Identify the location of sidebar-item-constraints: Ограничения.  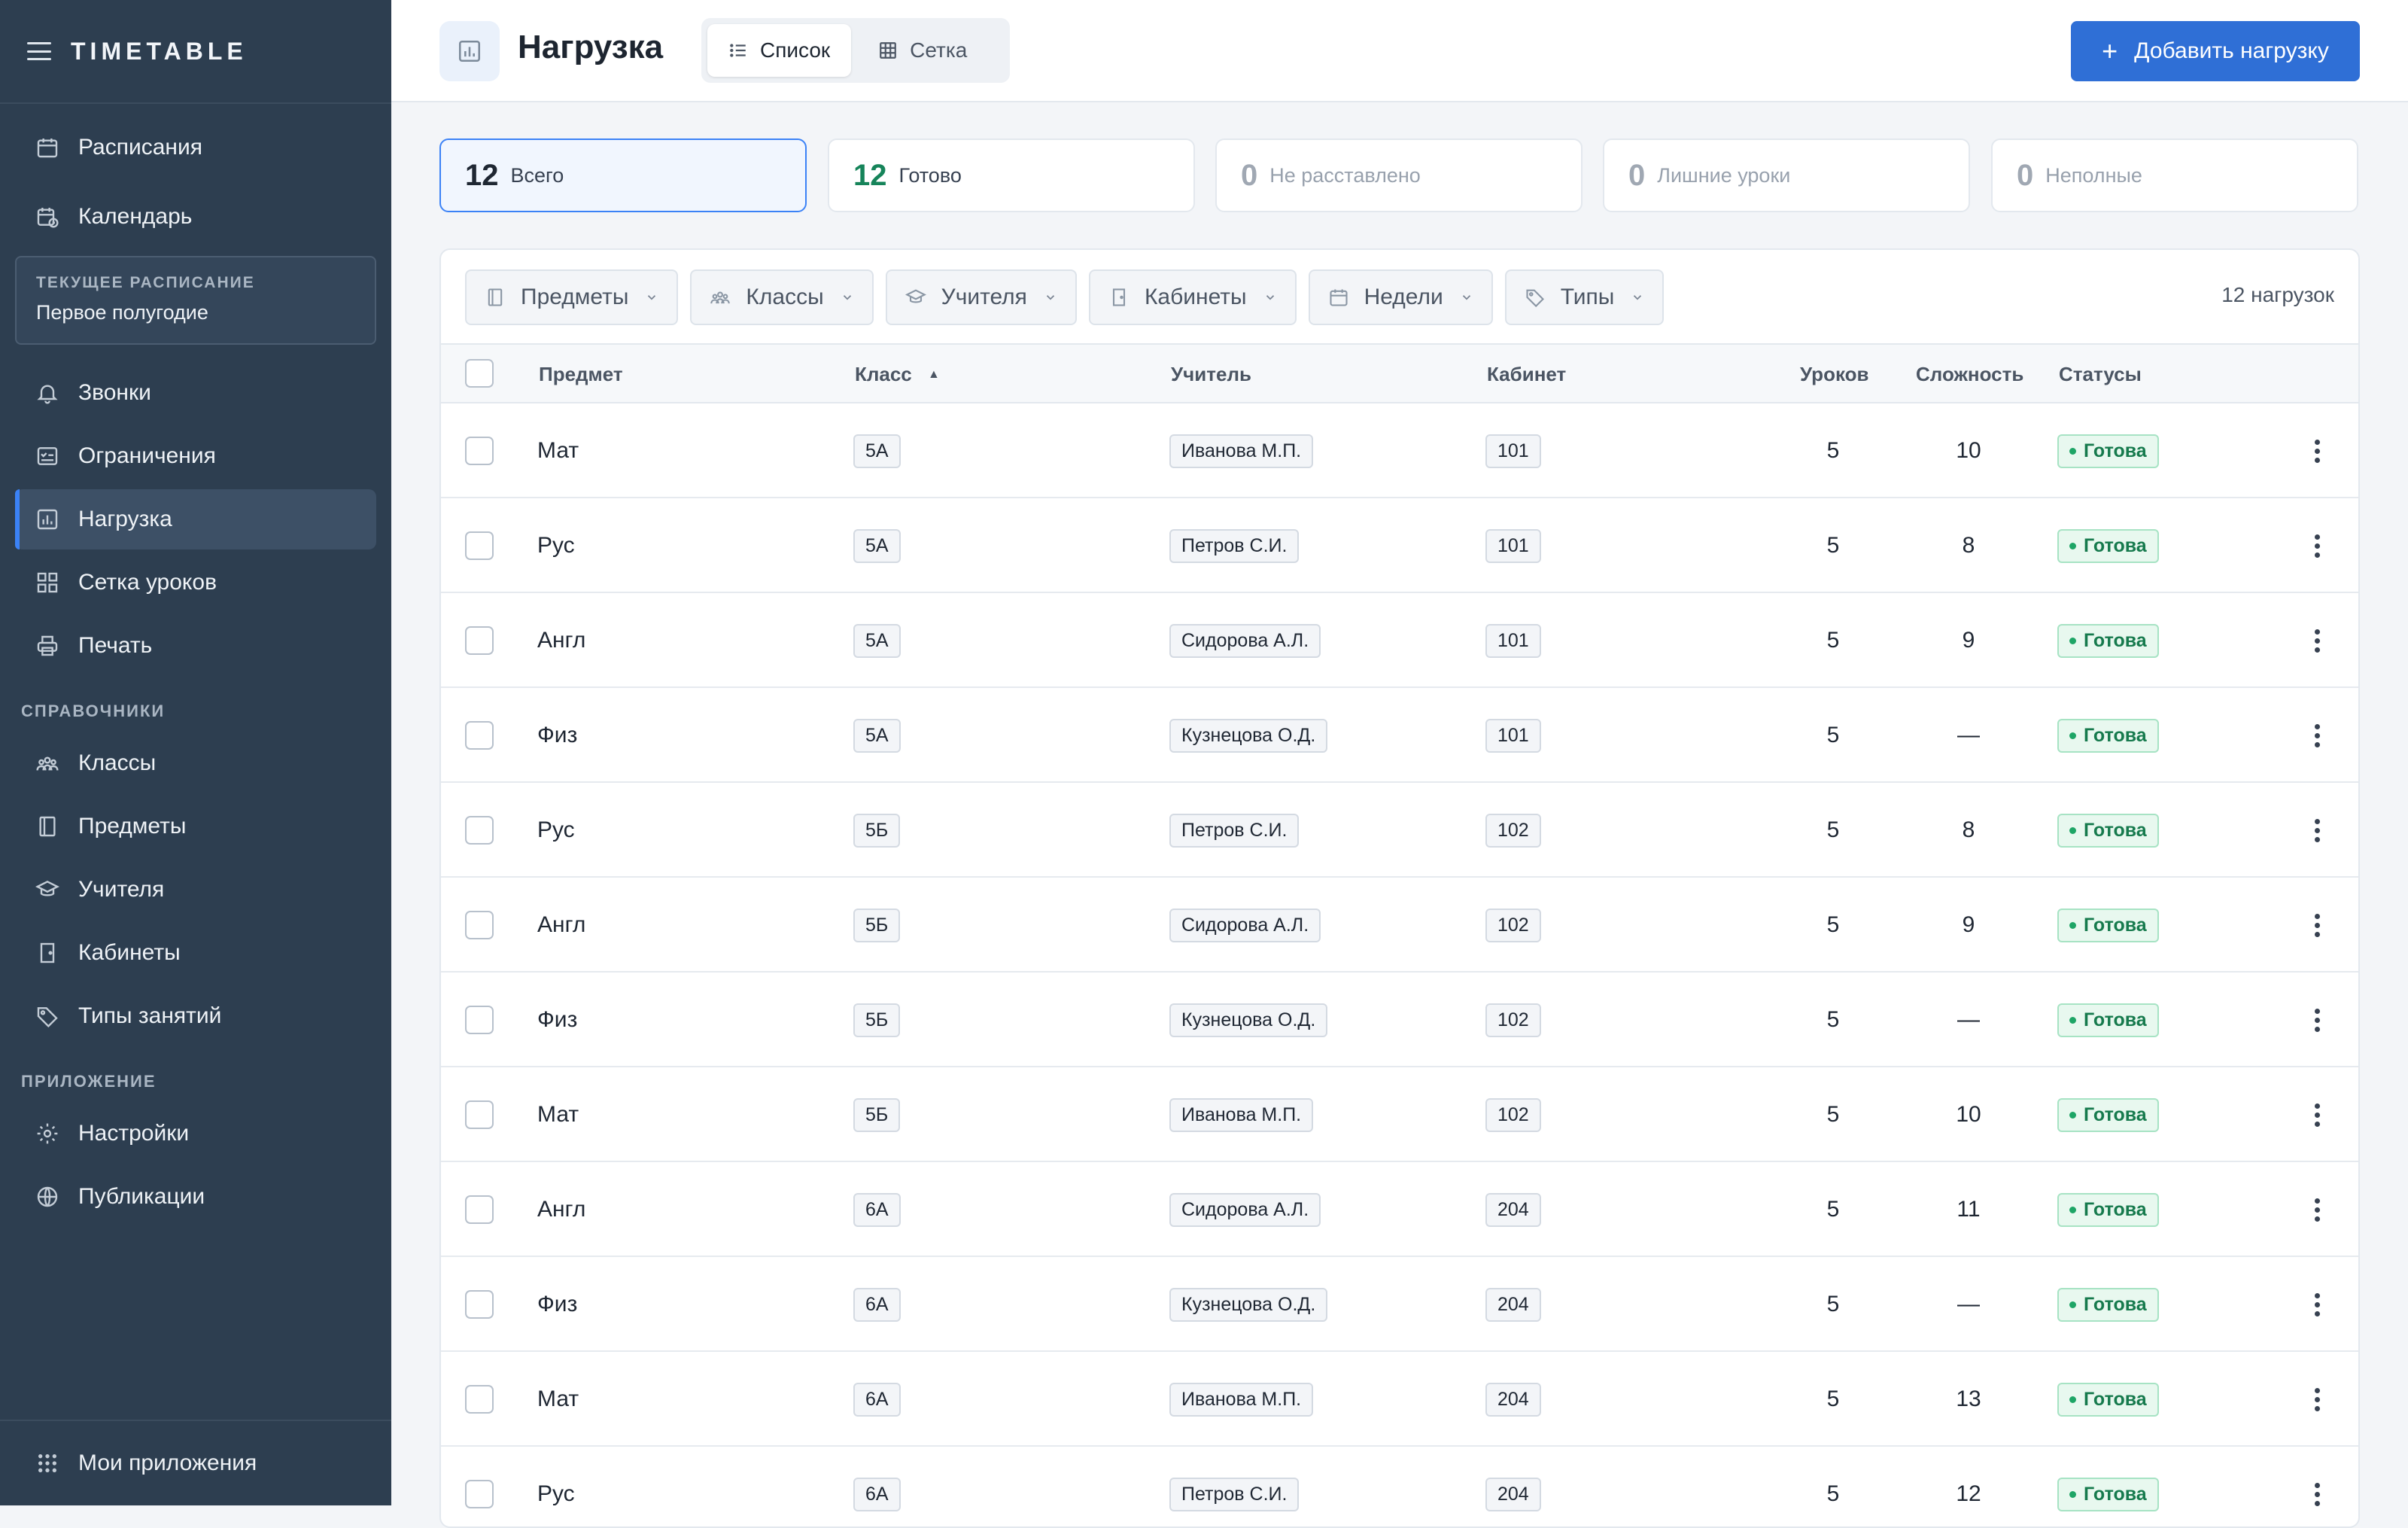
(195, 456).